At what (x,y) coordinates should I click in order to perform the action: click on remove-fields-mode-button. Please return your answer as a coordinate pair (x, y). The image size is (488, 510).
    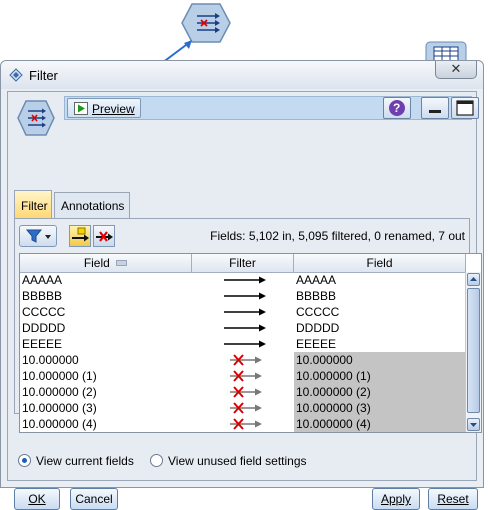
    Looking at the image, I should click on (80, 236).